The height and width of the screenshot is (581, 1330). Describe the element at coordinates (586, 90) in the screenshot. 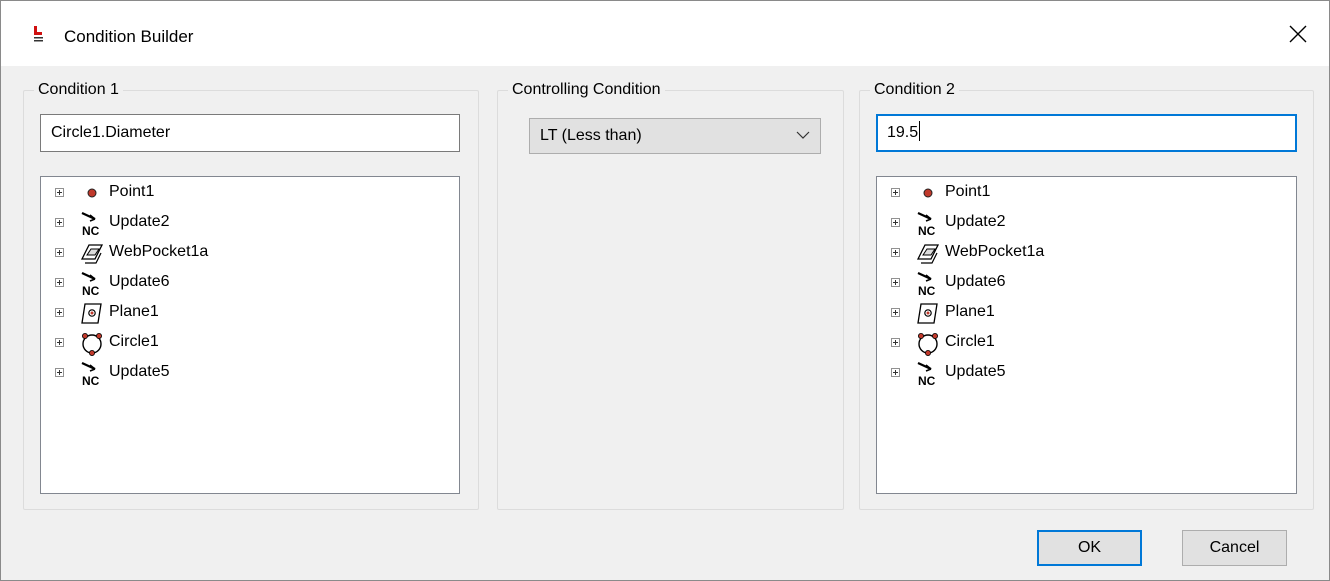

I see `controlling-label: Controlling Condition` at that location.